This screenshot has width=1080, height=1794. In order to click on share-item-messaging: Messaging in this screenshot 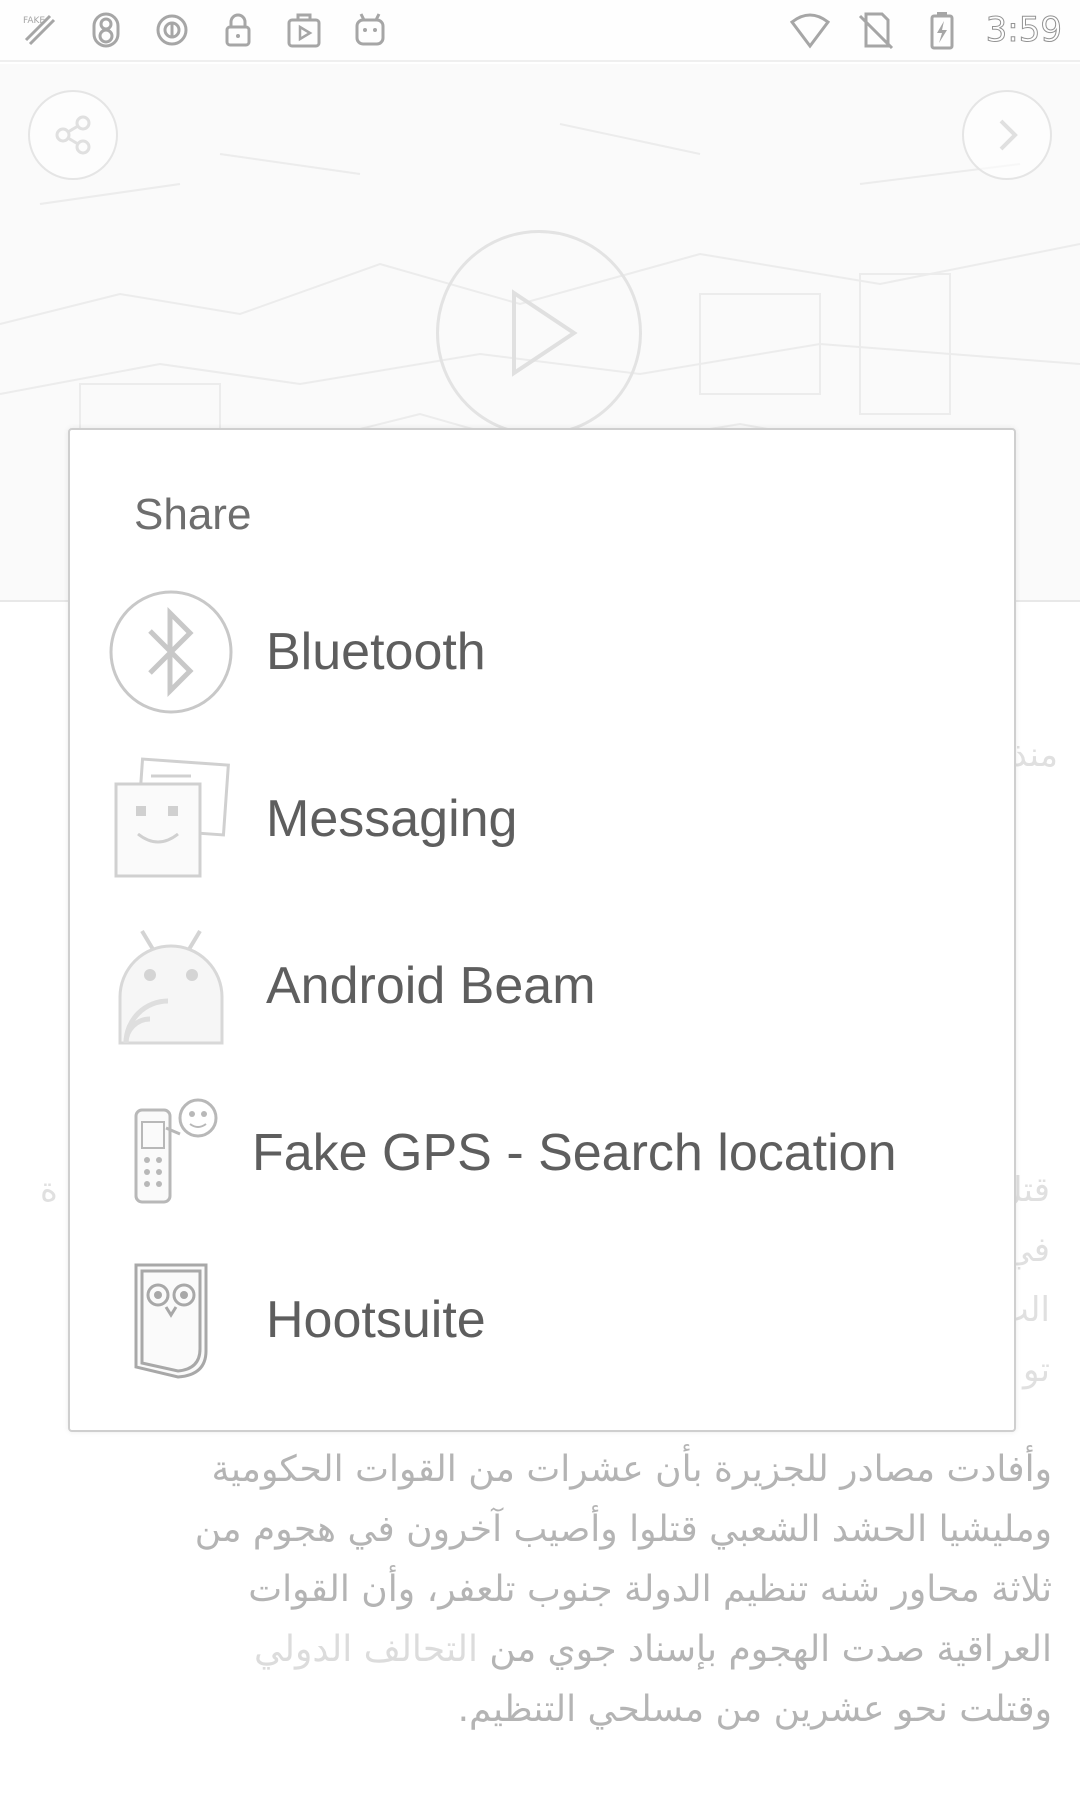, I will do `click(542, 819)`.